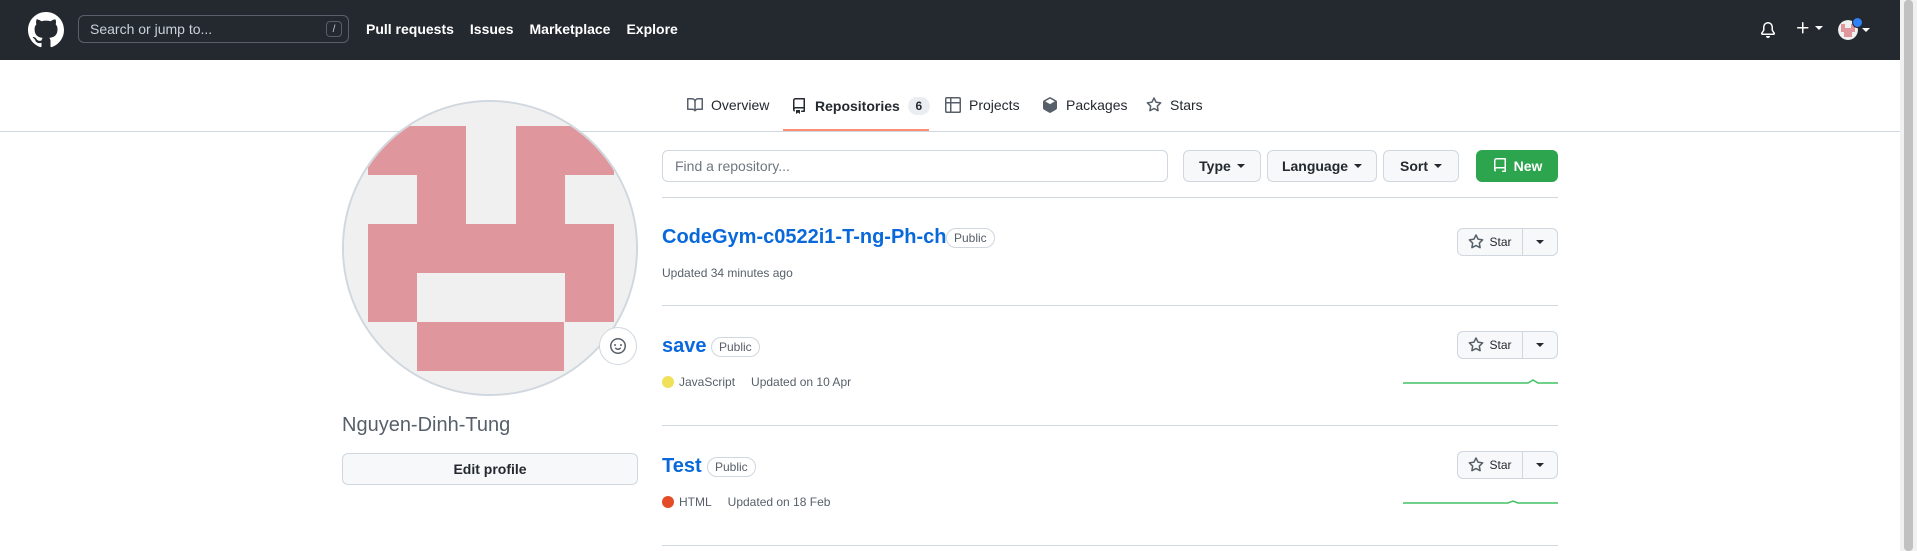 The width and height of the screenshot is (1917, 551). What do you see at coordinates (1215, 166) in the screenshot?
I see `type-filter-label: Type` at bounding box center [1215, 166].